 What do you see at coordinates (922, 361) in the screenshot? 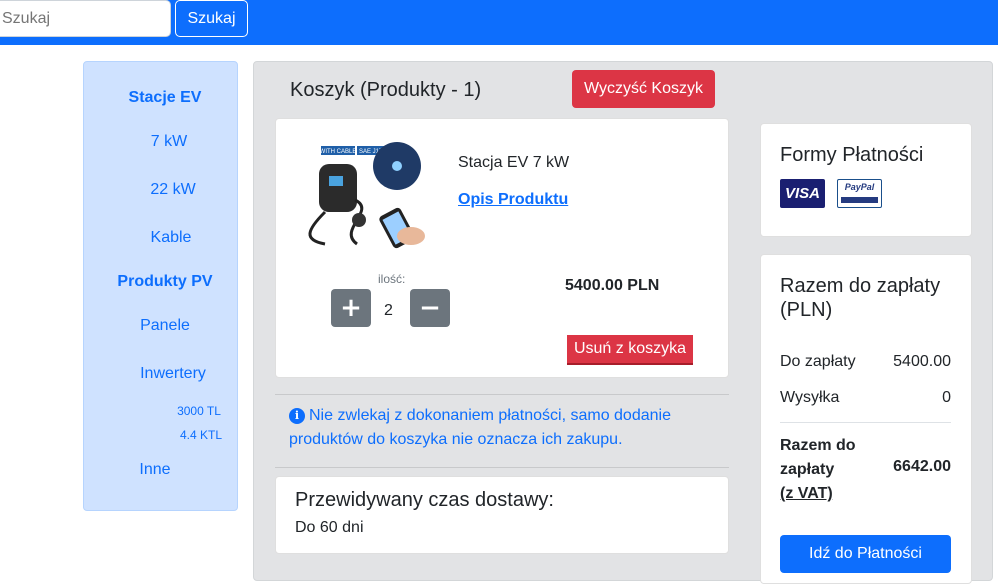
I see `subtotal-value: 5400.00` at bounding box center [922, 361].